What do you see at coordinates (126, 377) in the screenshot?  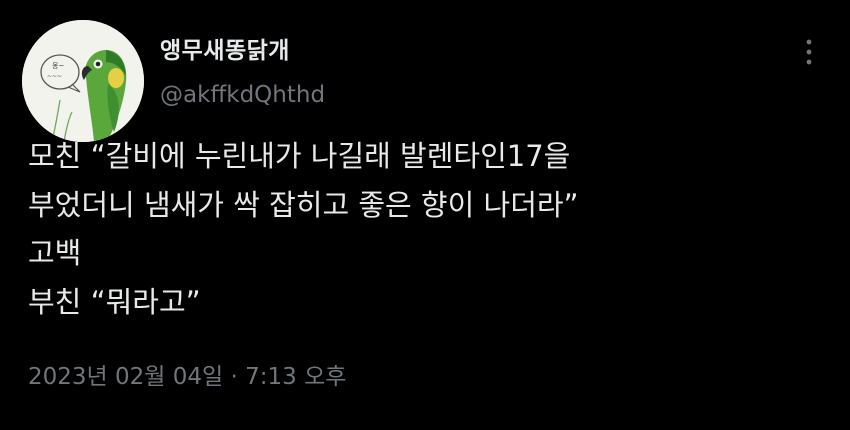 I see `tweet-date: 2023년 02월 04일` at bounding box center [126, 377].